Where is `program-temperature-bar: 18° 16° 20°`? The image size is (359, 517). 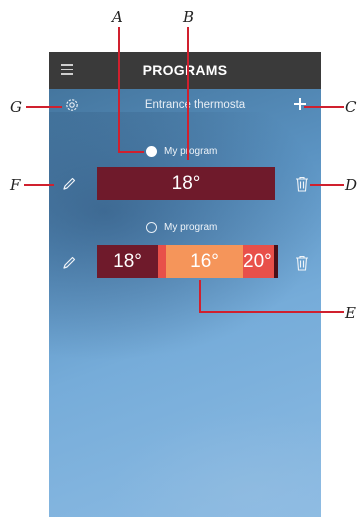
program-temperature-bar: 18° 16° 20° is located at coordinates (187, 261).